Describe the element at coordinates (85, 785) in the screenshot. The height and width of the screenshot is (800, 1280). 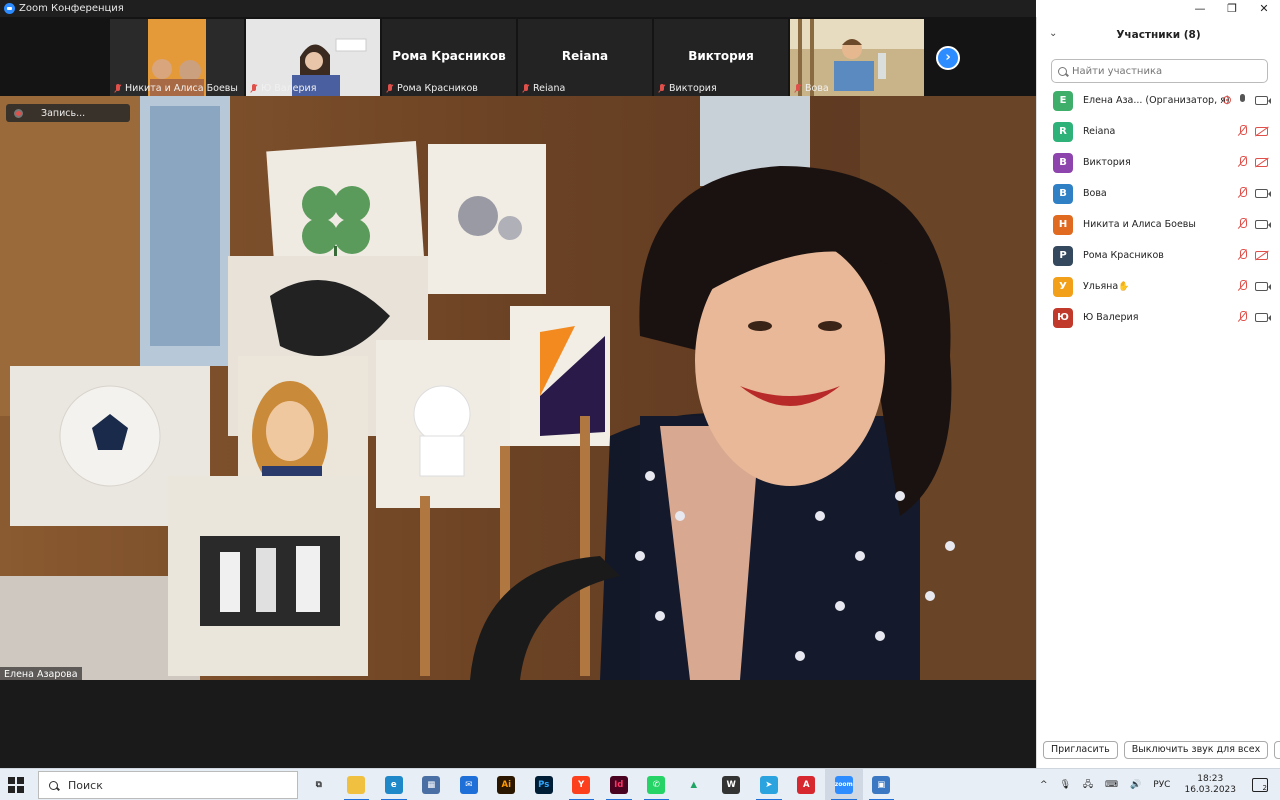
I see `taskbar-search-label: Поиск` at that location.